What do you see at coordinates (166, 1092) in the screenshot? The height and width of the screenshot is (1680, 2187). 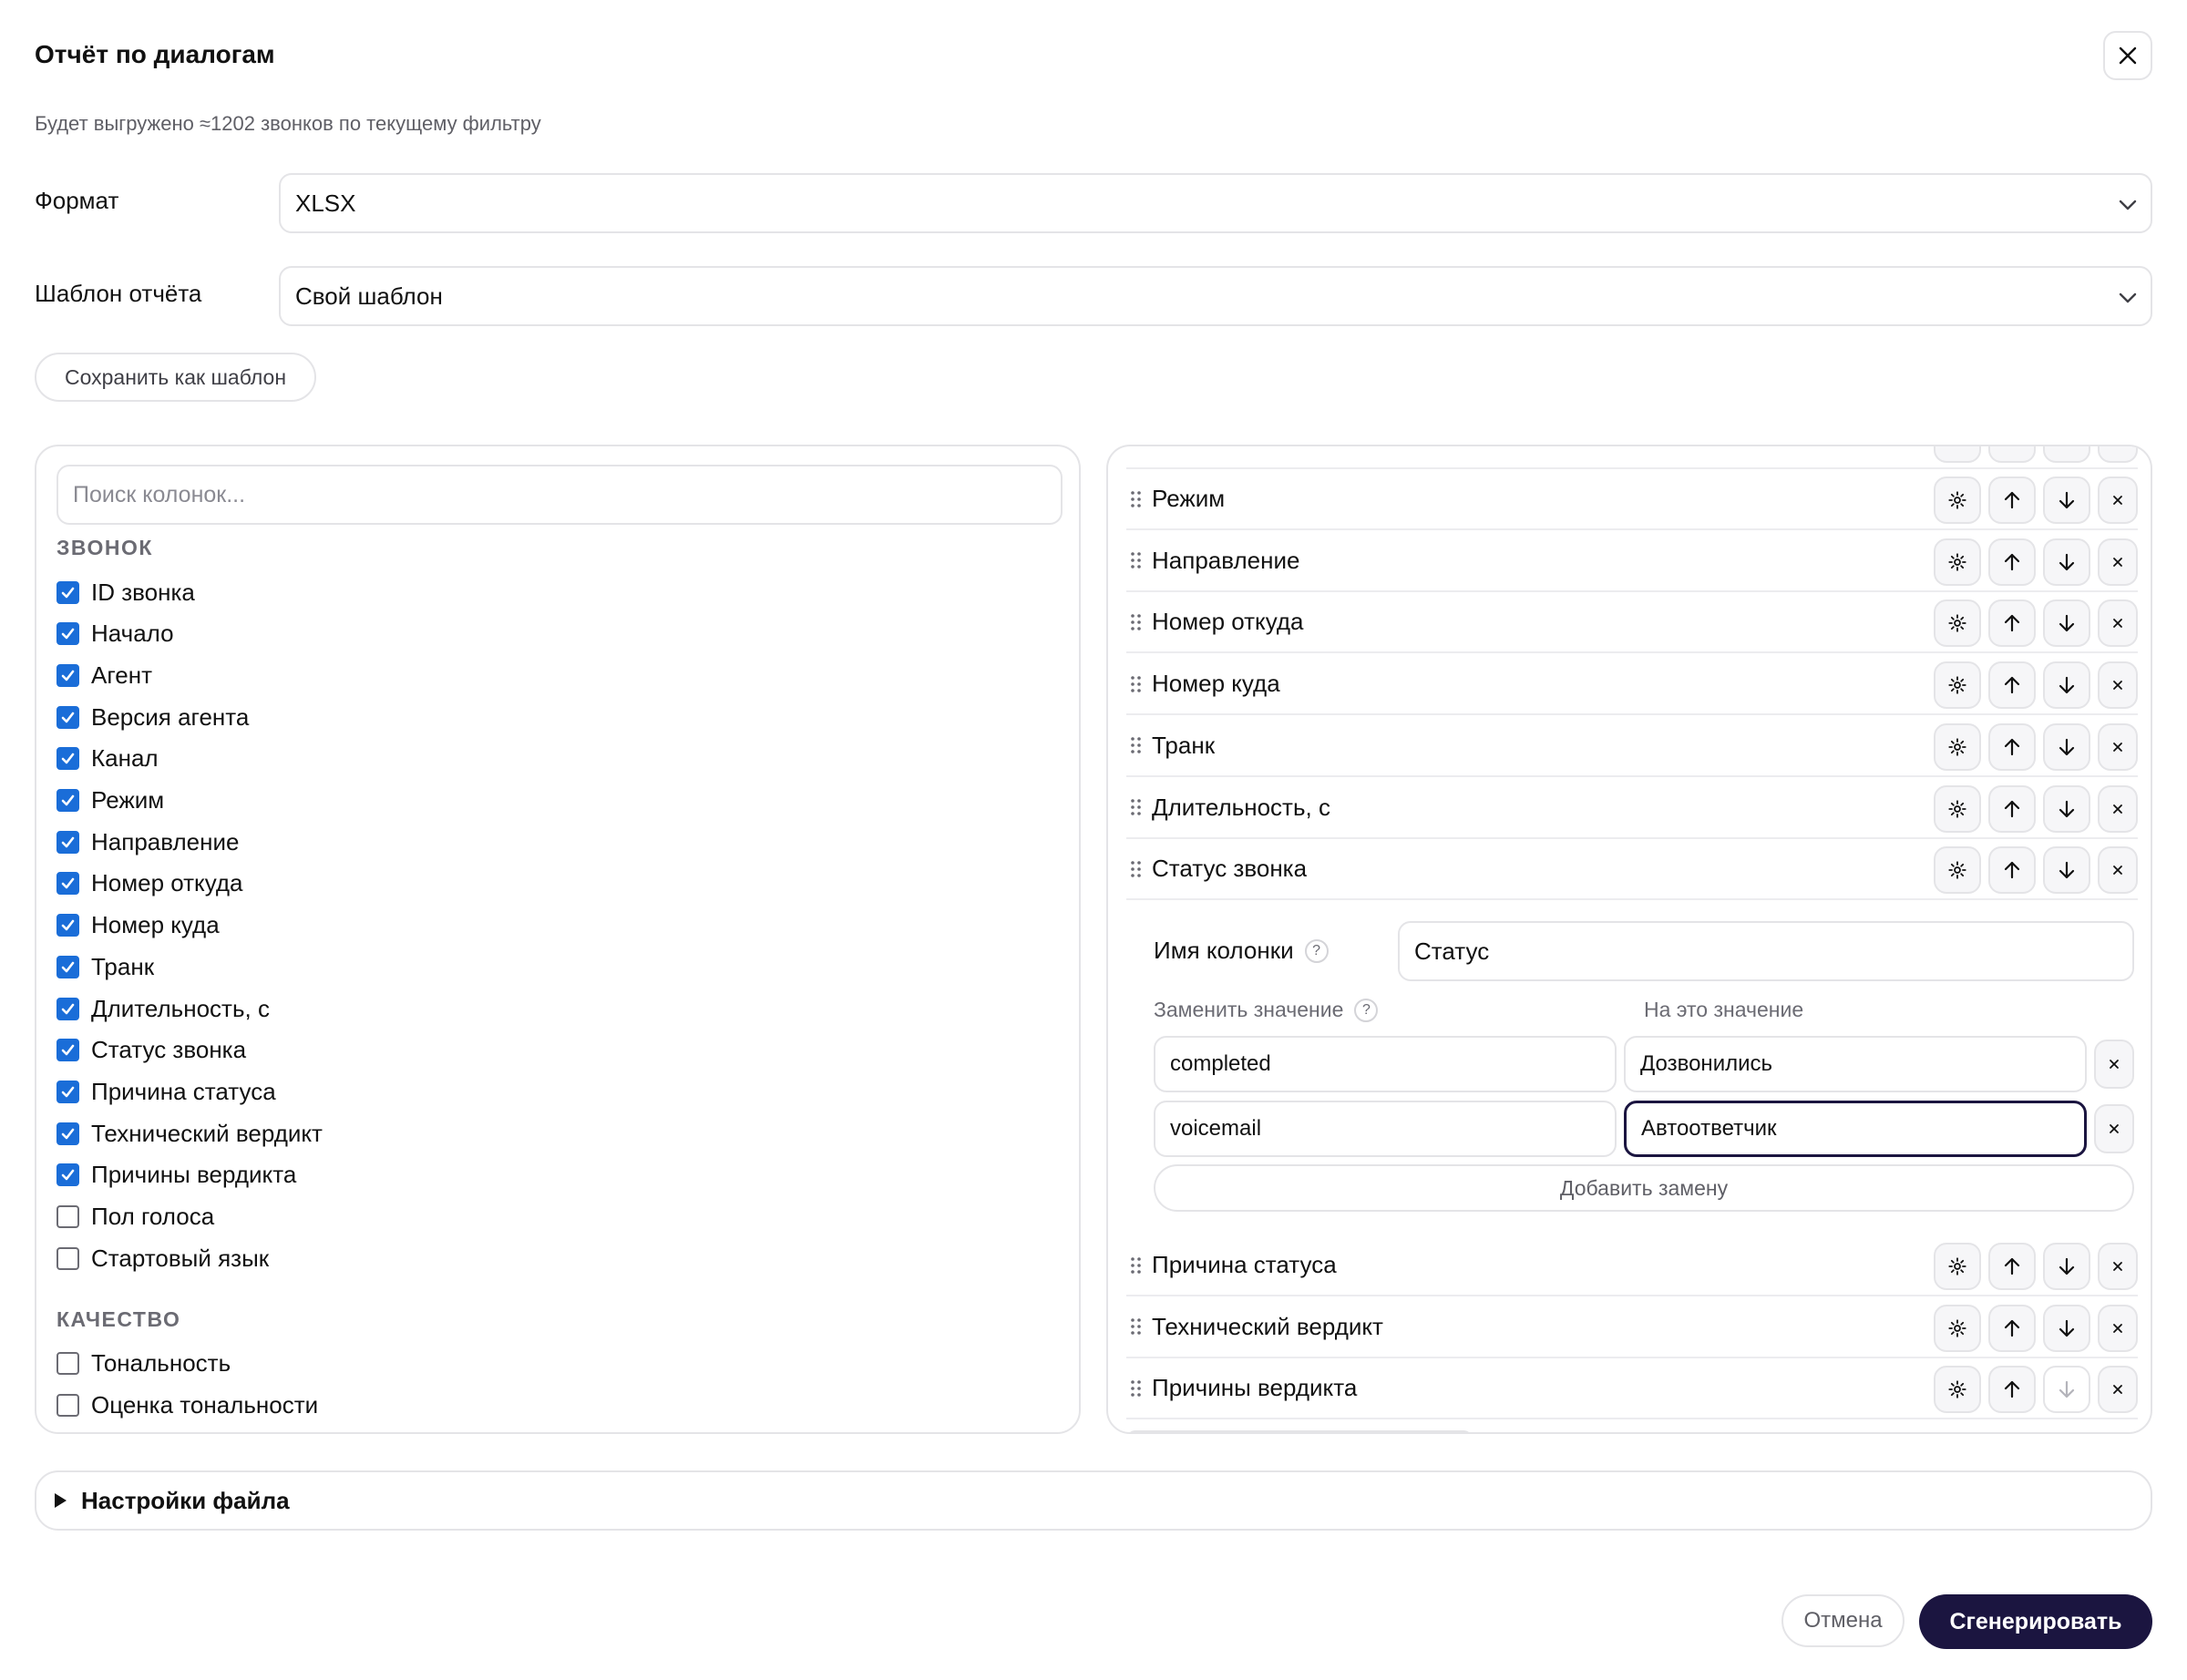 I see `column-checkbox-item: Причина статуса` at bounding box center [166, 1092].